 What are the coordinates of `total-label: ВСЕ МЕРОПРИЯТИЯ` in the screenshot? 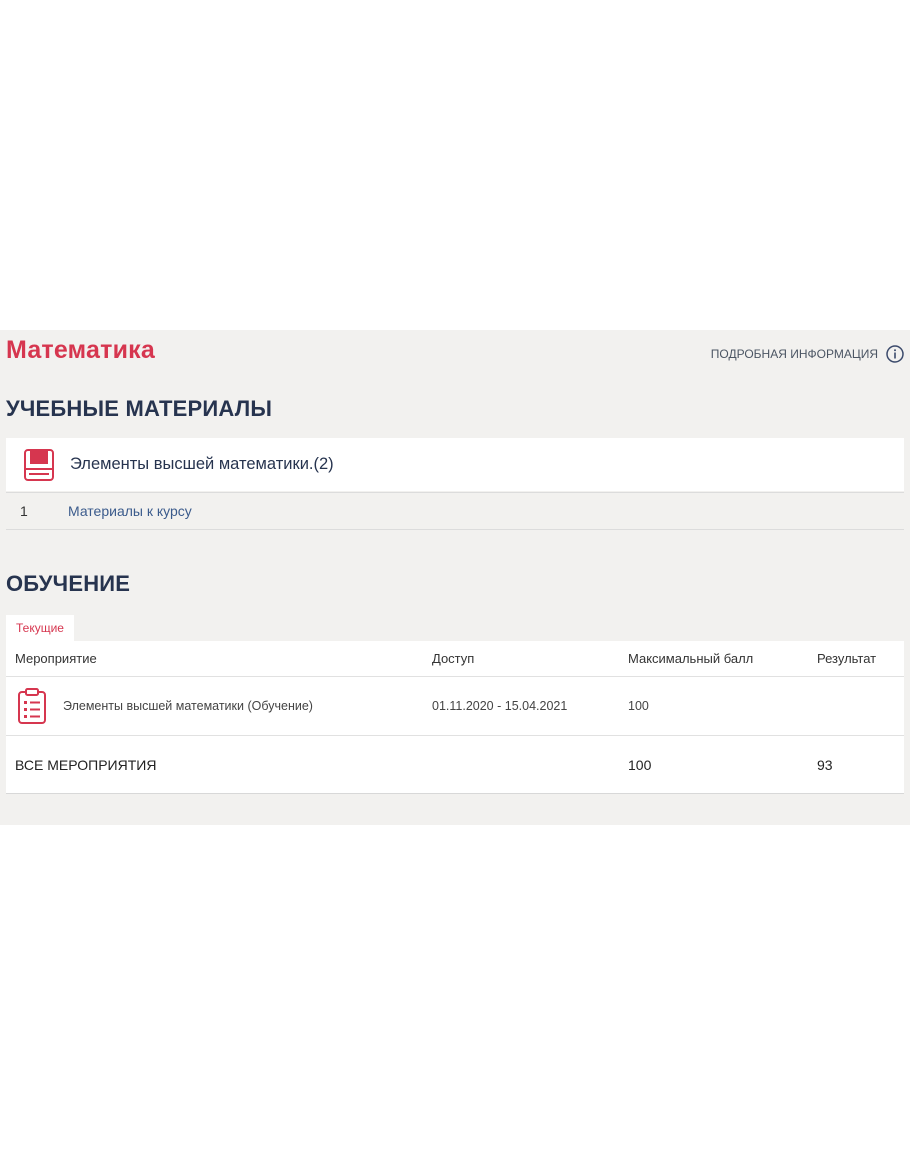 It's located at (86, 764).